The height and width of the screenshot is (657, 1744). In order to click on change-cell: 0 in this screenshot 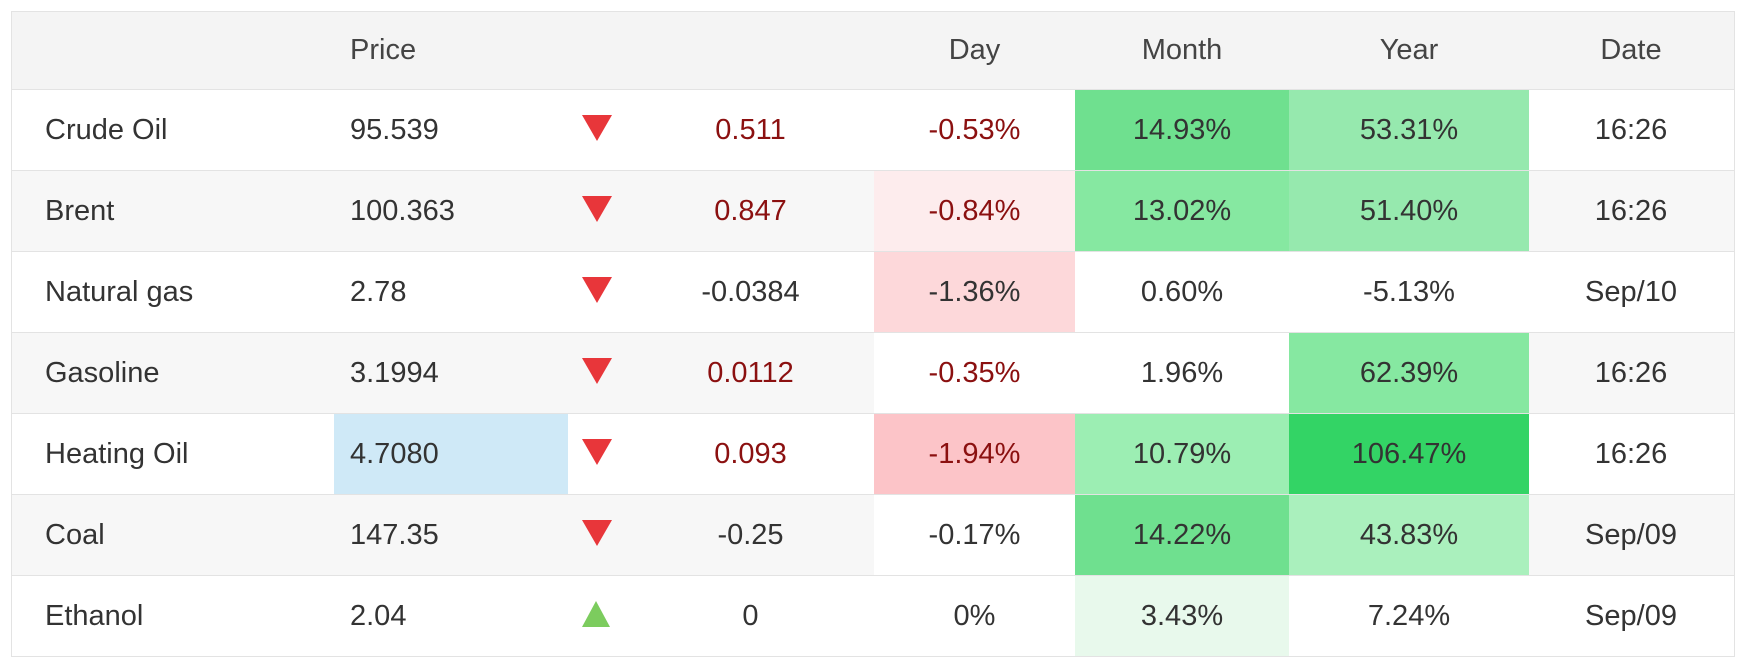, I will do `click(750, 615)`.